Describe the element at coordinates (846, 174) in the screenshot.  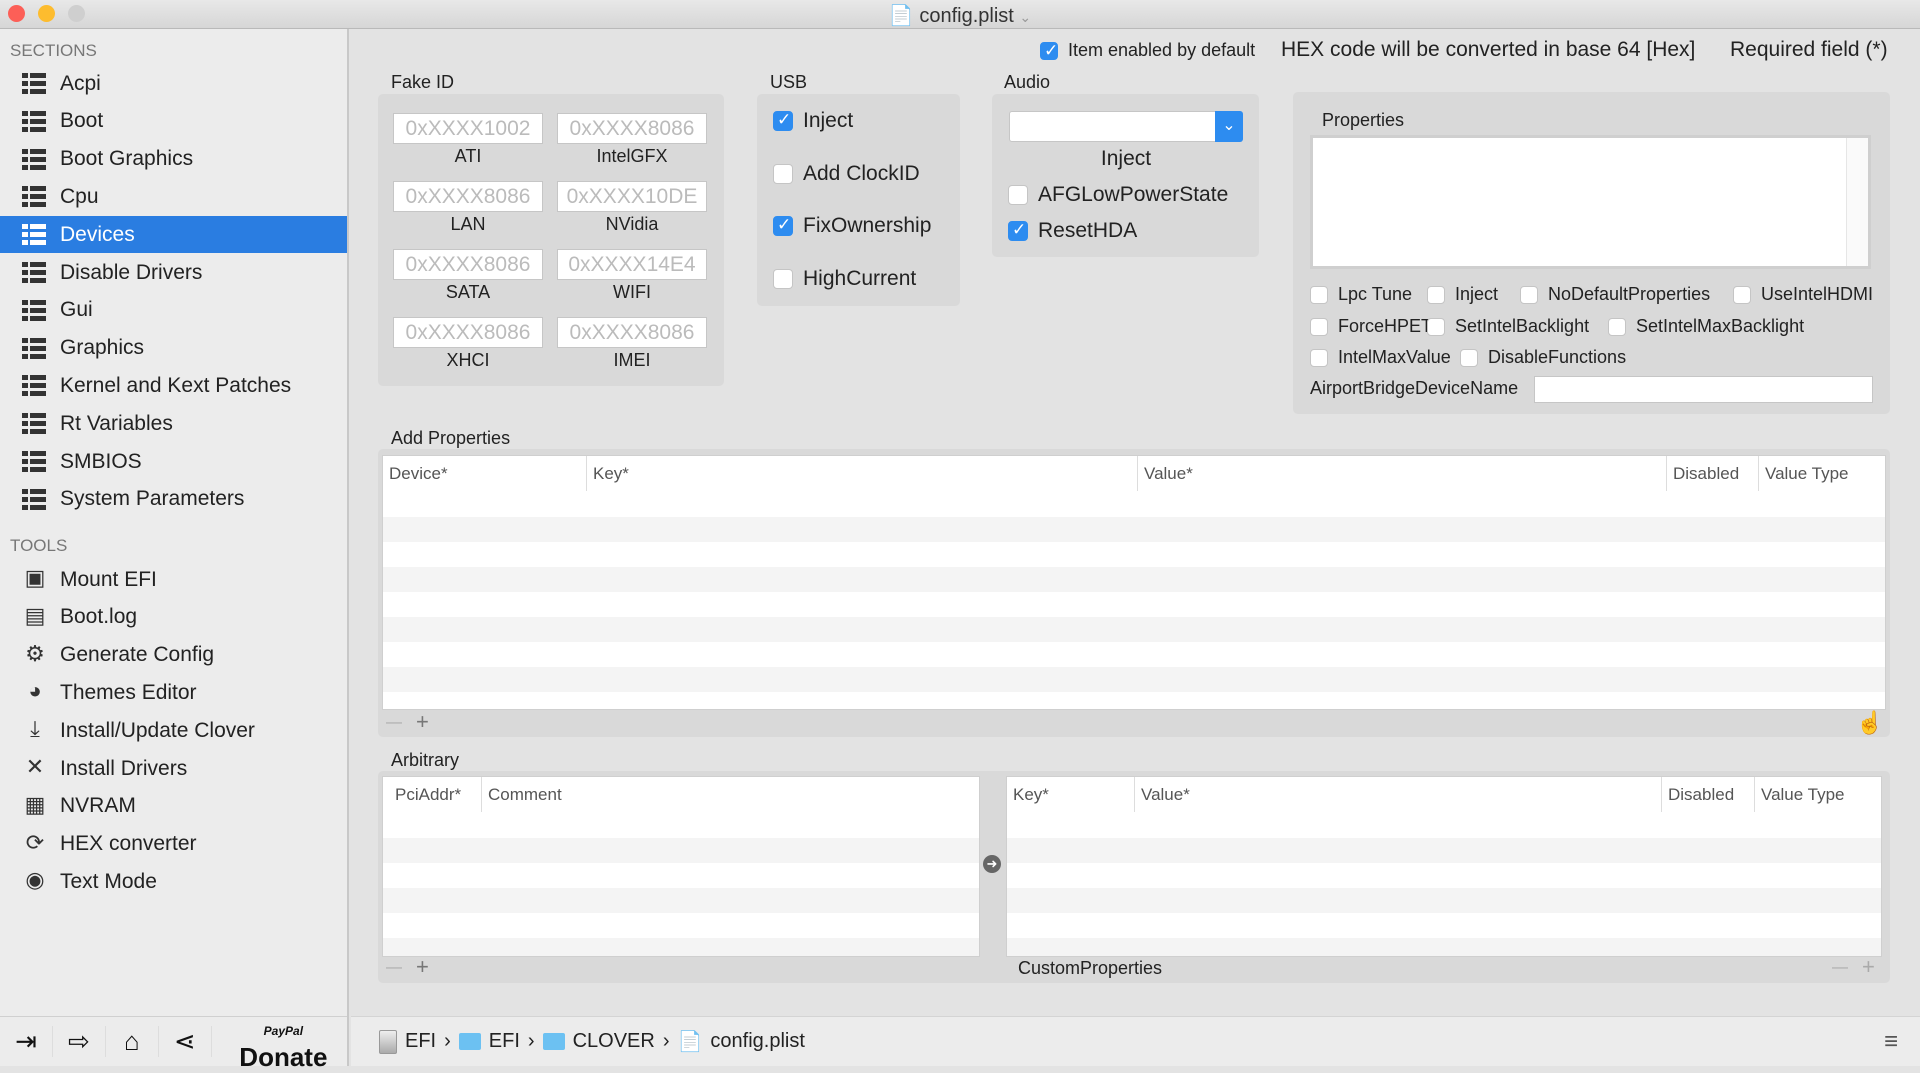
I see `usb-option-add-clockid: Add ClockID` at that location.